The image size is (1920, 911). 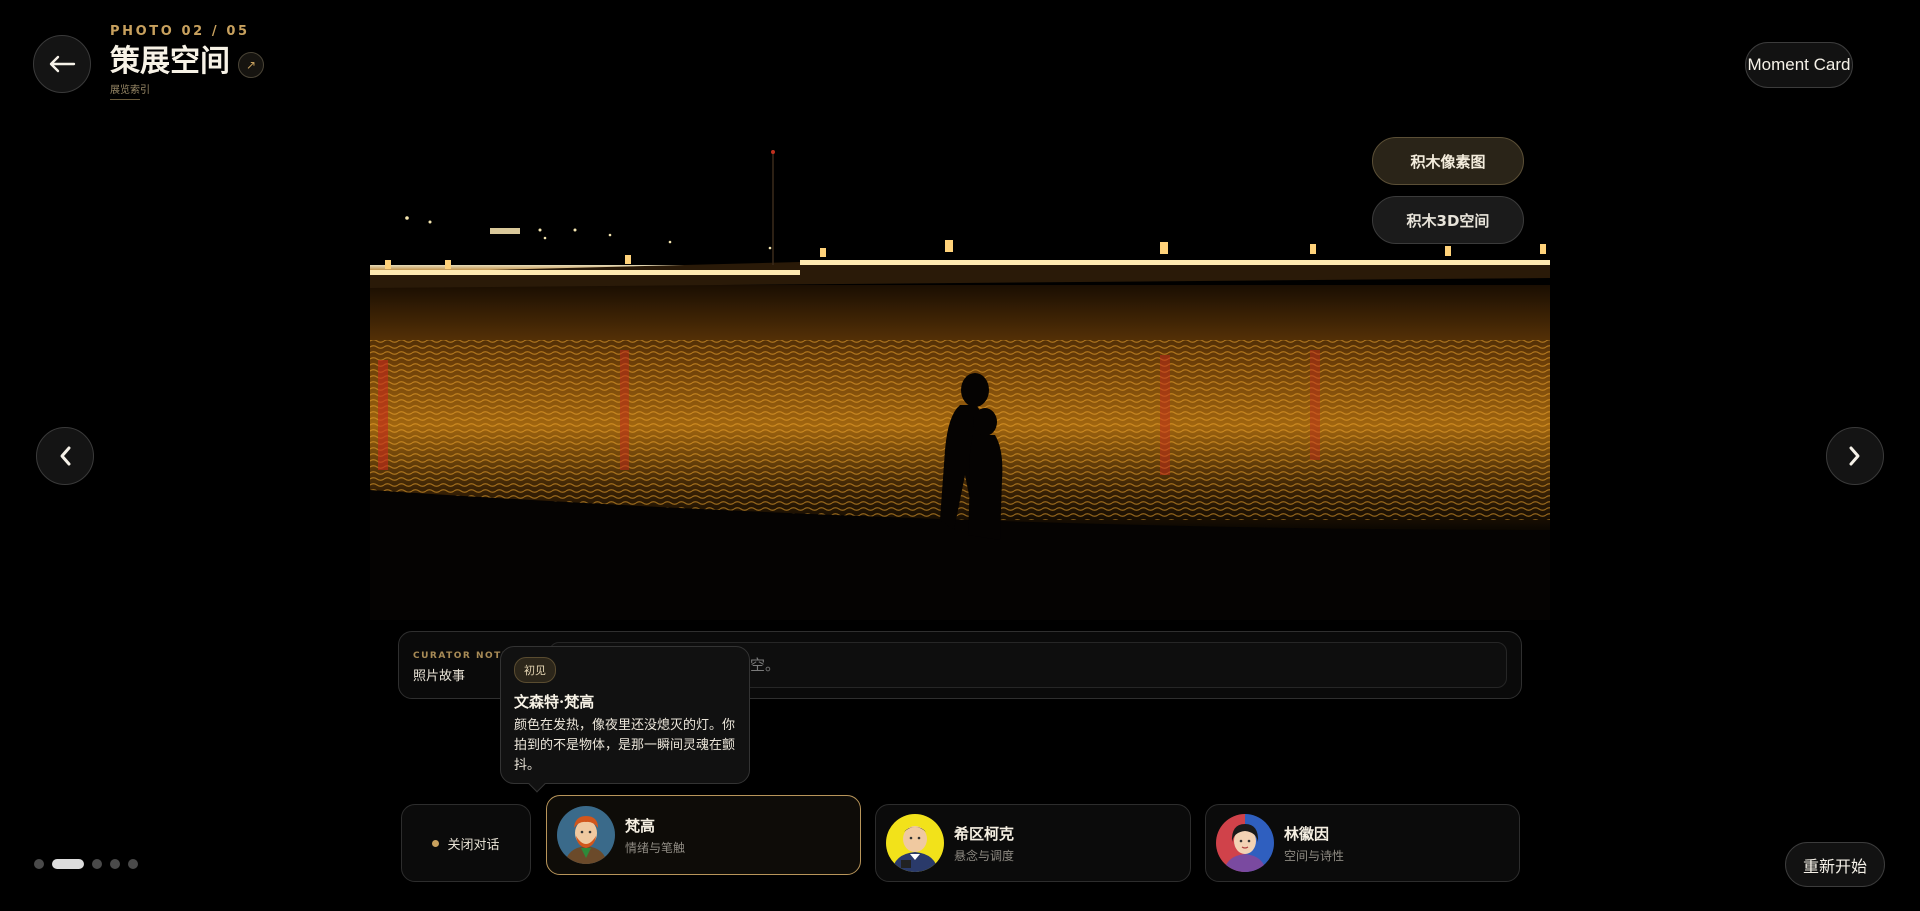 I want to click on photo-story-label: 照片故事, so click(x=439, y=676).